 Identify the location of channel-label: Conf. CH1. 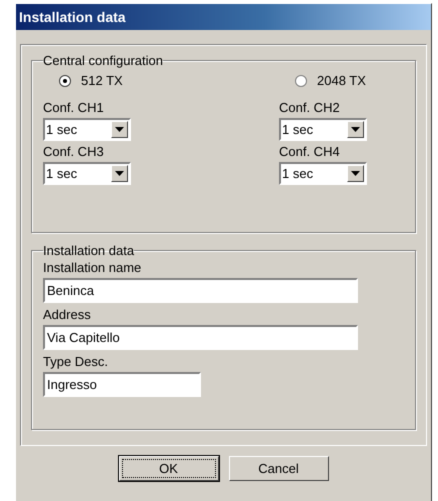
(73, 107).